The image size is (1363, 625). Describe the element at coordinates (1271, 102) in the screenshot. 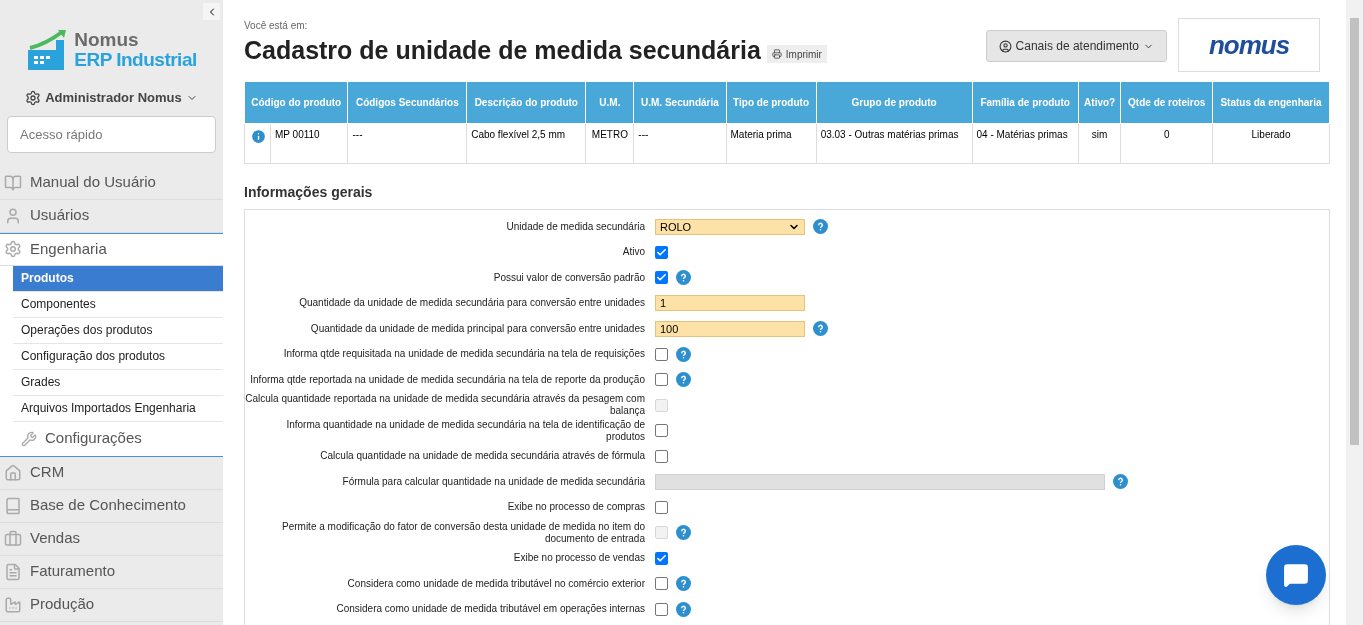

I see `column-header: Status da engenharia` at that location.